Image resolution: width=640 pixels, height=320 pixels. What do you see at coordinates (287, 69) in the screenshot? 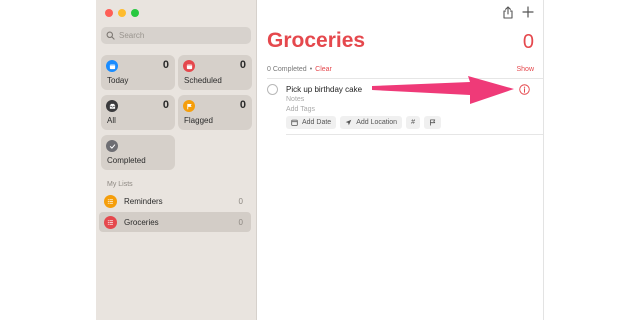
I see `completed-count-text: 0 Completed` at bounding box center [287, 69].